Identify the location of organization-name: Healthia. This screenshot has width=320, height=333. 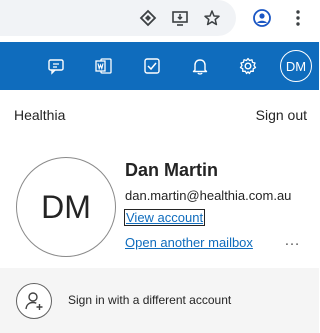
(40, 115).